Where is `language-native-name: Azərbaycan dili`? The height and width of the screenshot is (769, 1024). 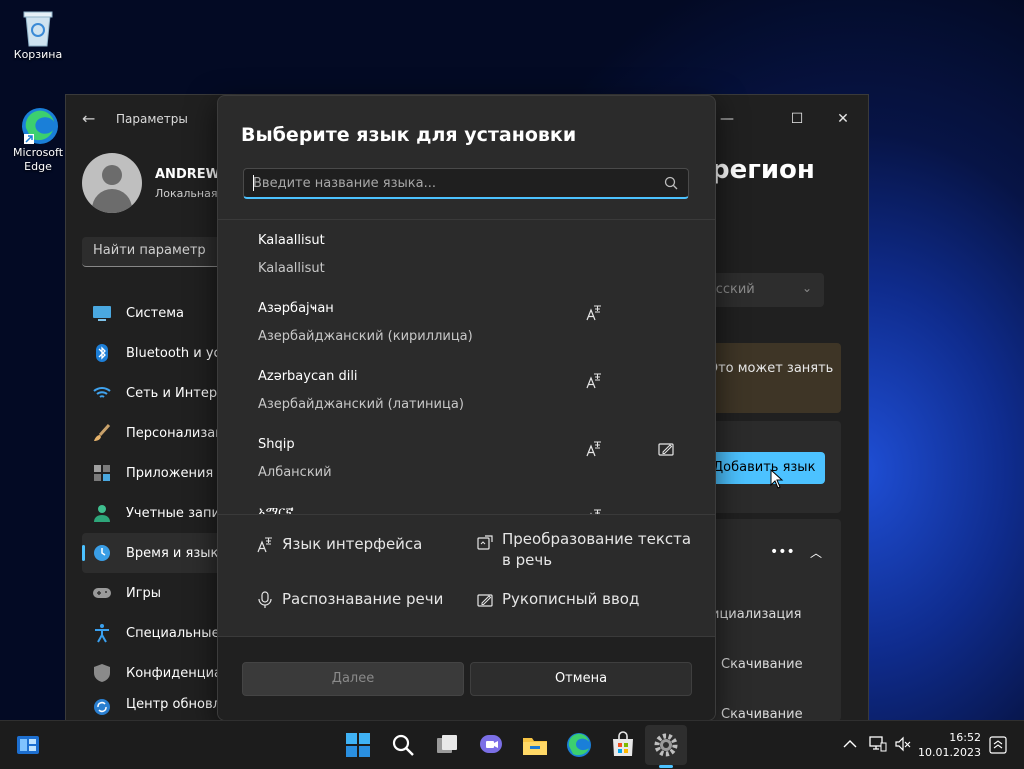 language-native-name: Azərbaycan dili is located at coordinates (308, 376).